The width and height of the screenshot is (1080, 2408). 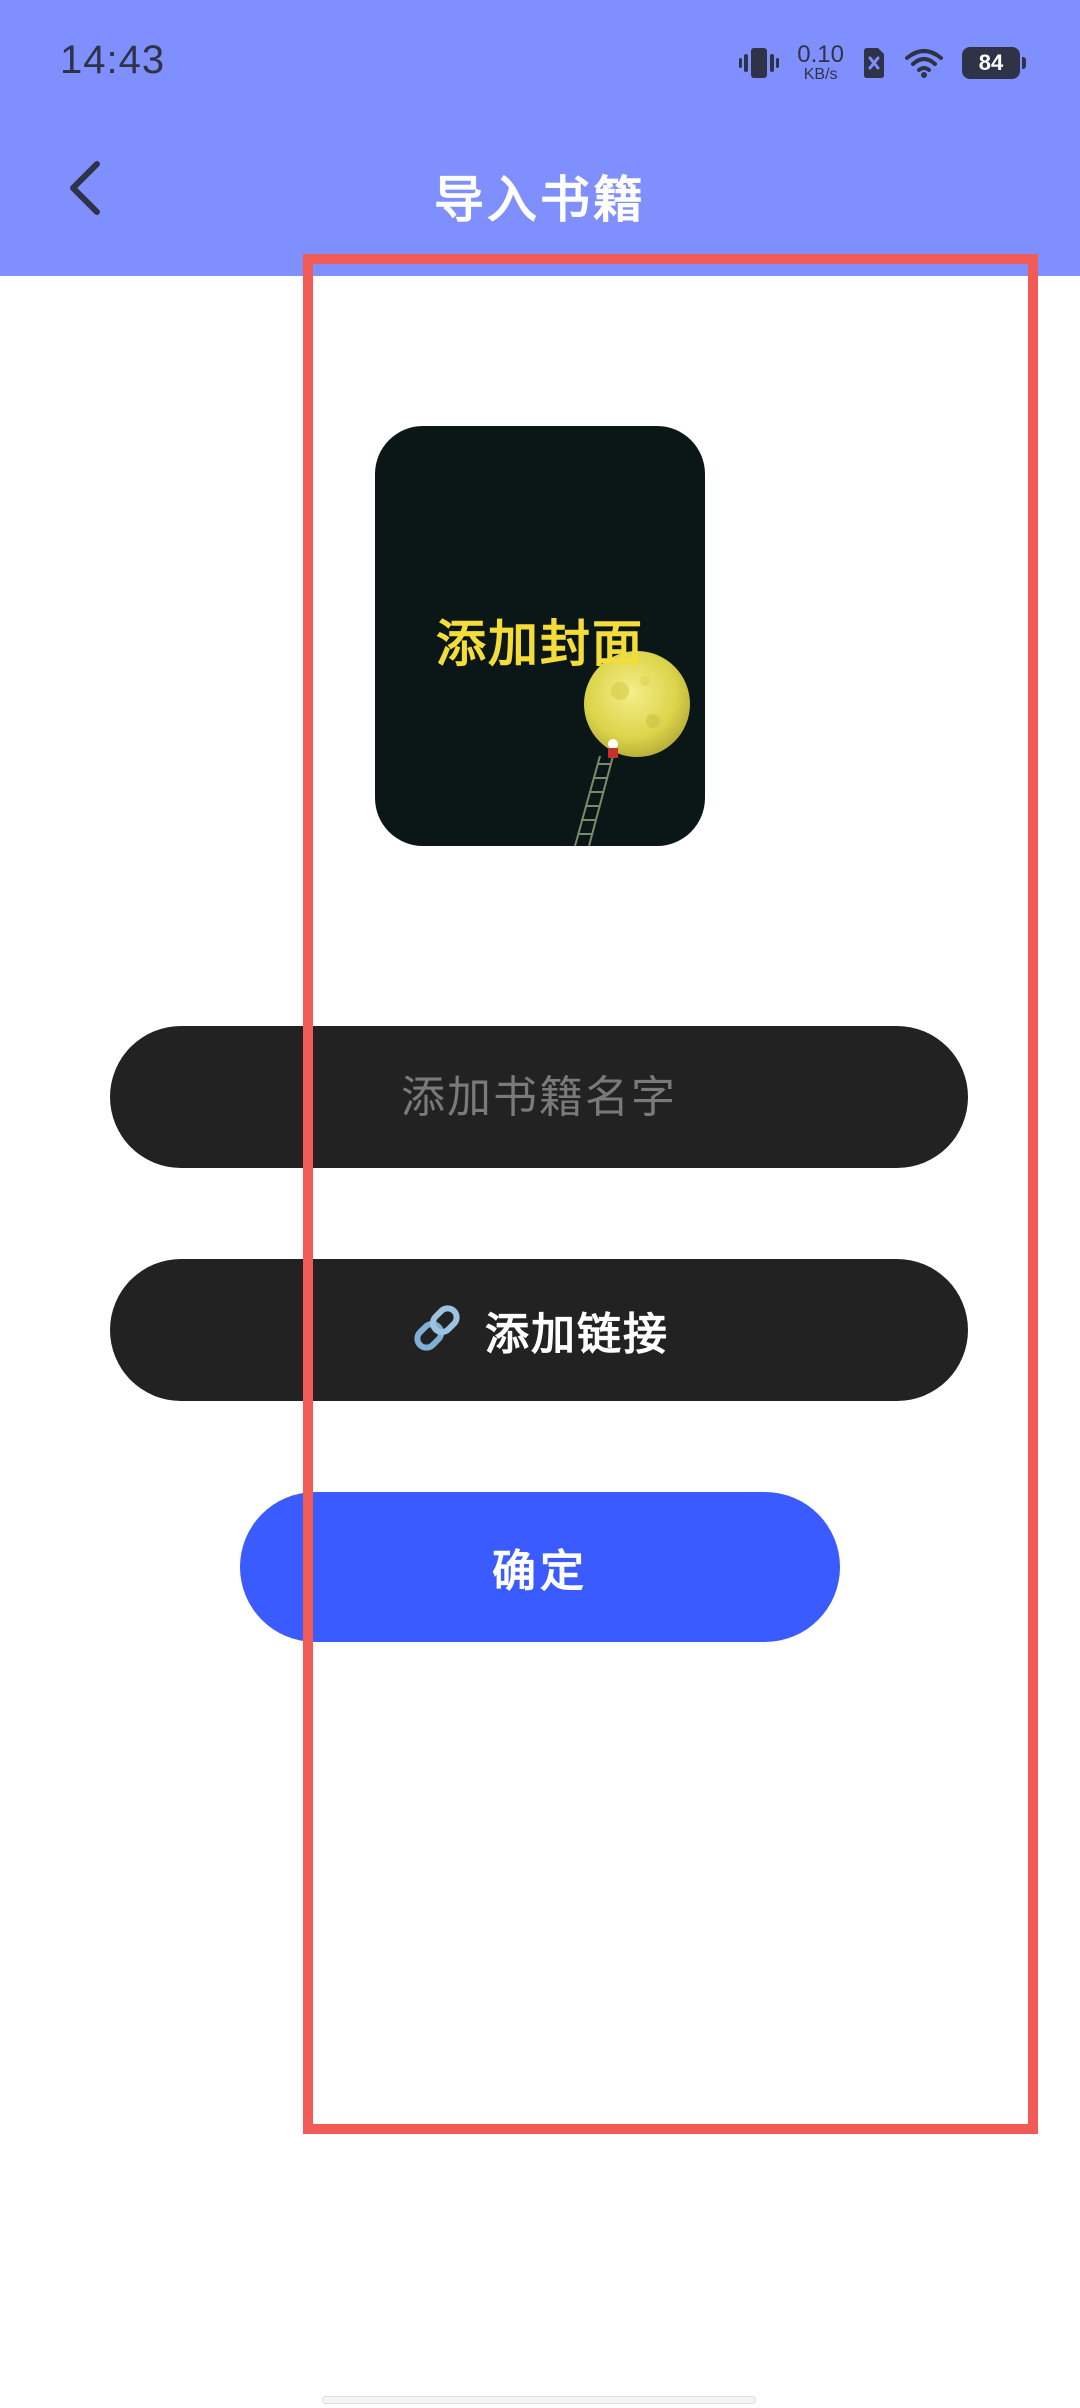 I want to click on add-link-button: 添加链接, so click(x=539, y=1330).